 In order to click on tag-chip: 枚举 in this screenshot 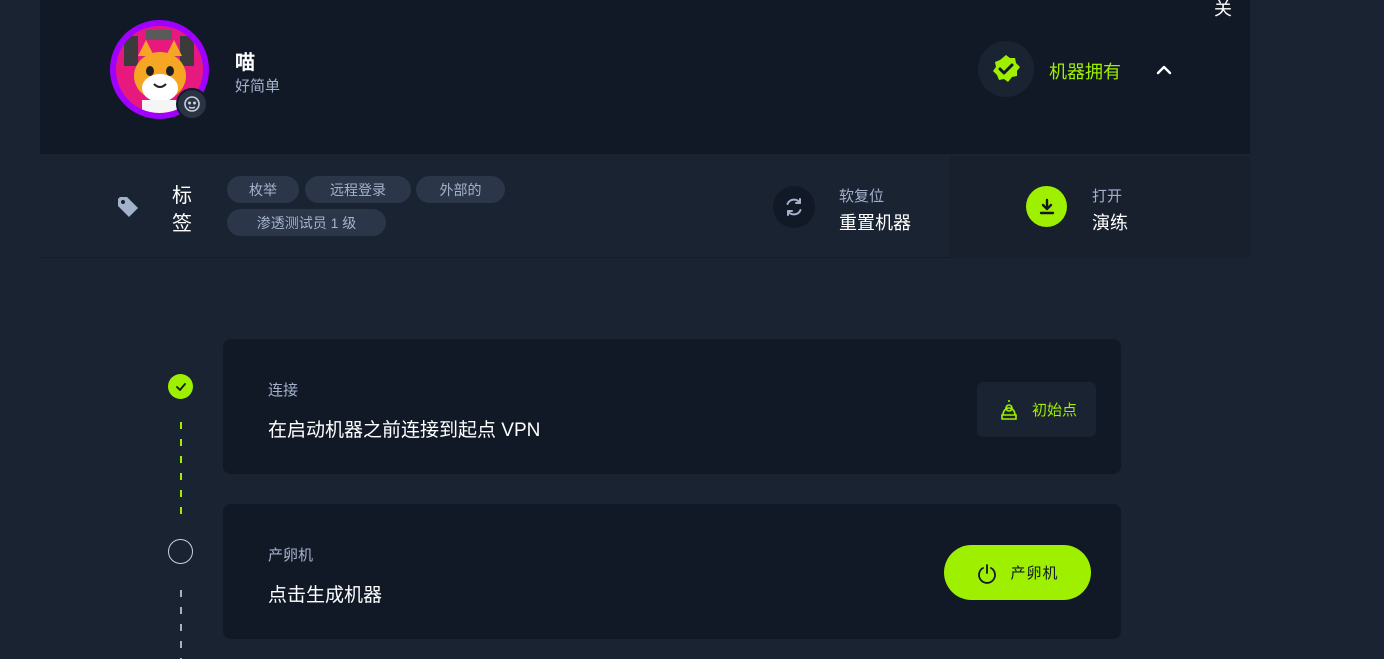, I will do `click(263, 189)`.